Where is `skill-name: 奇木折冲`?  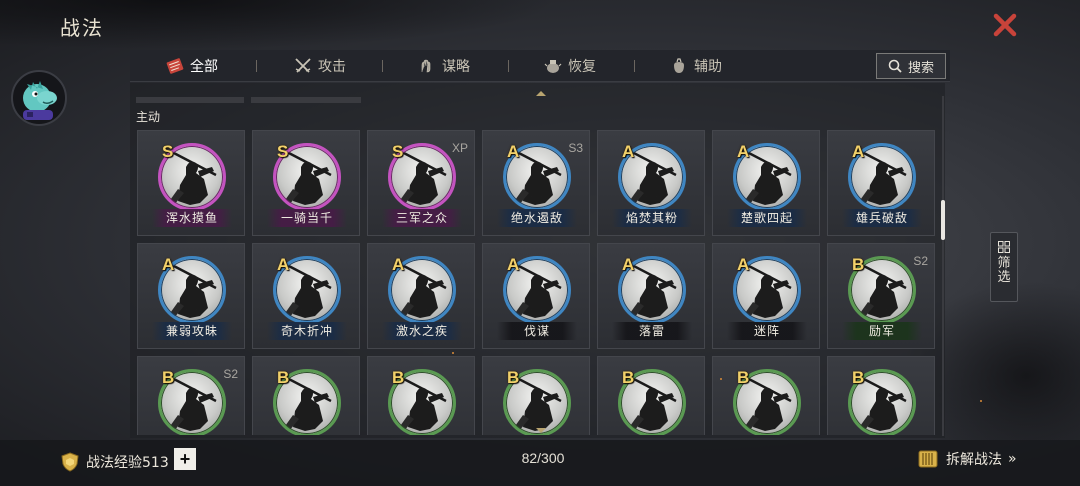 skill-name: 奇木折冲 is located at coordinates (307, 331).